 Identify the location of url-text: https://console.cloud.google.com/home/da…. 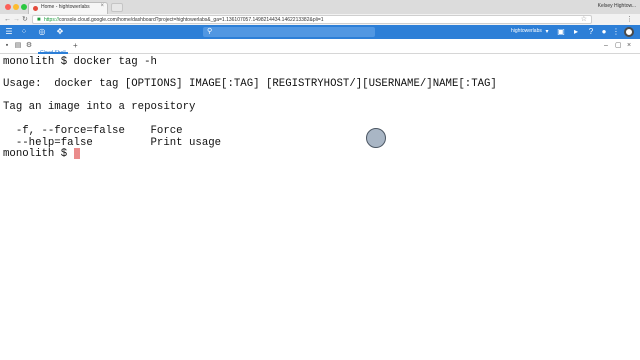
(184, 20).